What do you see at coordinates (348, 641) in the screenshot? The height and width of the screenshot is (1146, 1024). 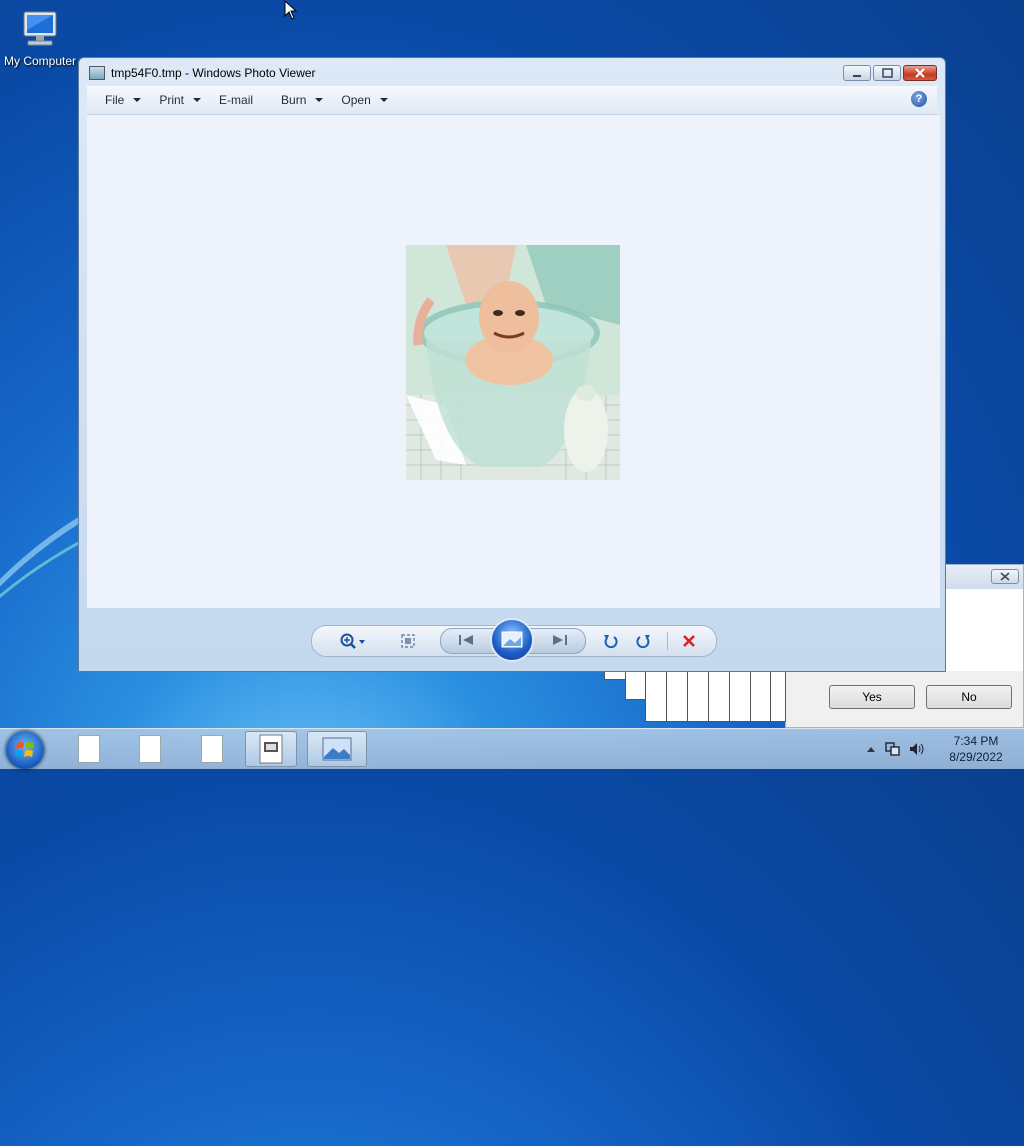 I see `zoom-icon` at bounding box center [348, 641].